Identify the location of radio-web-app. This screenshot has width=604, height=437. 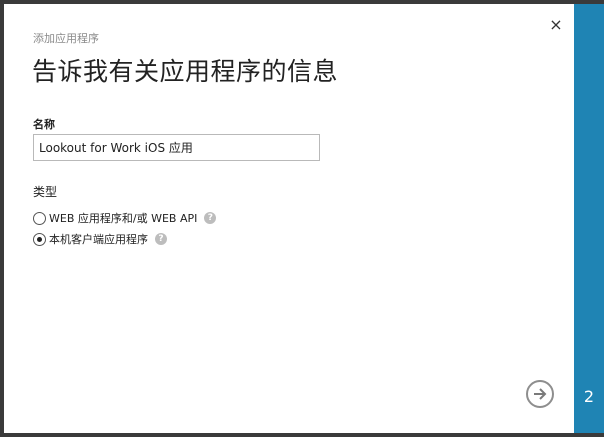
(39, 218).